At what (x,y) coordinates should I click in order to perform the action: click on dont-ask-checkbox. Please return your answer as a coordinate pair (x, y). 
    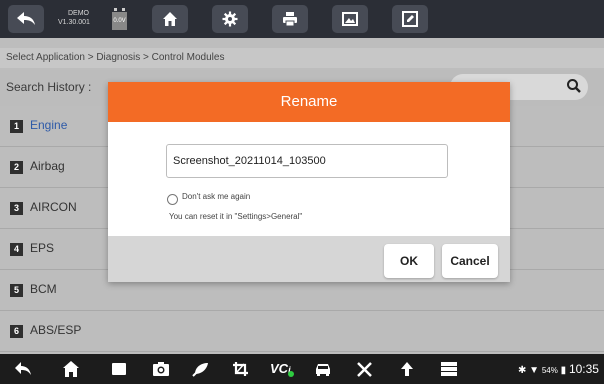
    Looking at the image, I should click on (172, 199).